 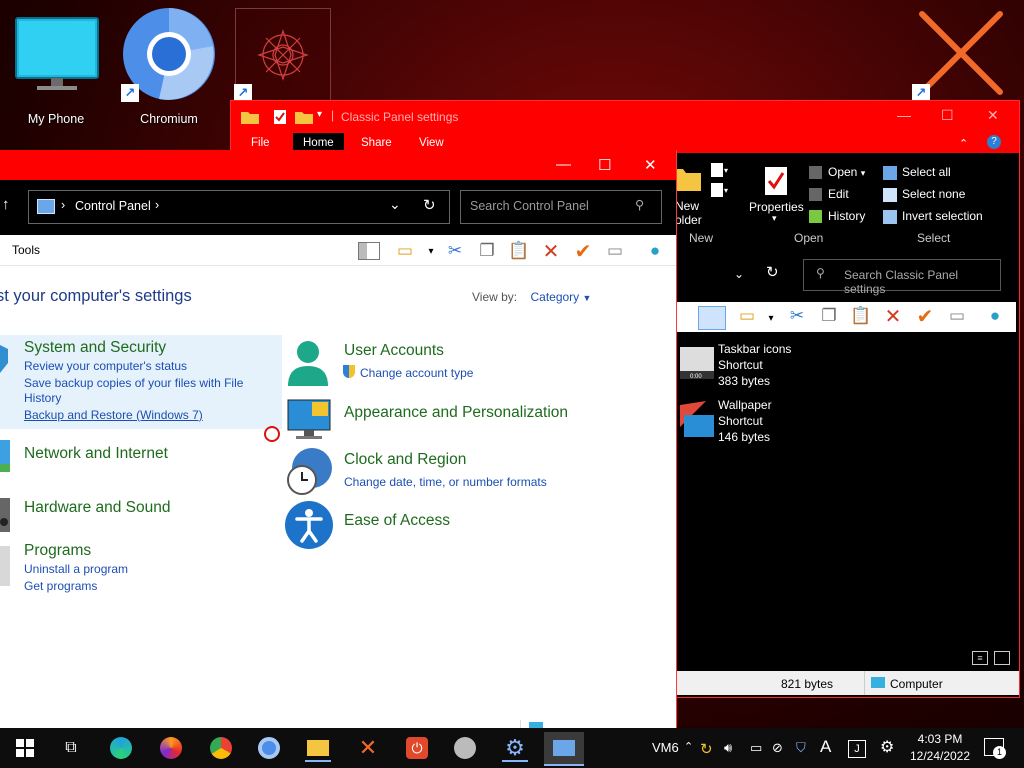 What do you see at coordinates (113, 206) in the screenshot?
I see `breadcrumb-control-panel: Control Panel` at bounding box center [113, 206].